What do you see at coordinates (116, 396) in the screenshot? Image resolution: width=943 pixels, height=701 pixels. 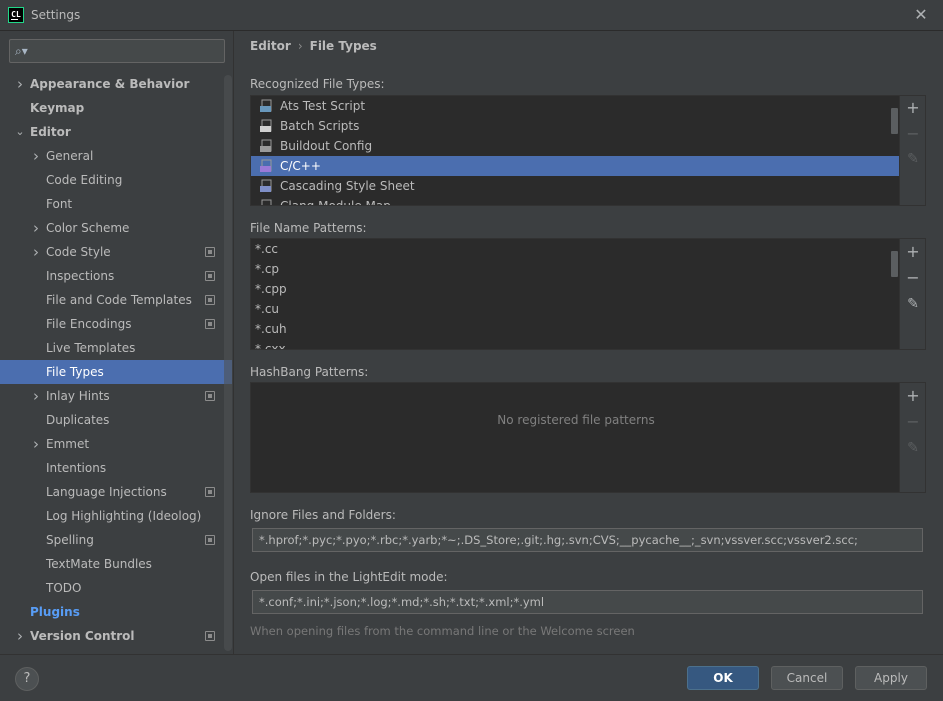 I see `sidebar-item-inlay-hints: › Inlay Hints` at bounding box center [116, 396].